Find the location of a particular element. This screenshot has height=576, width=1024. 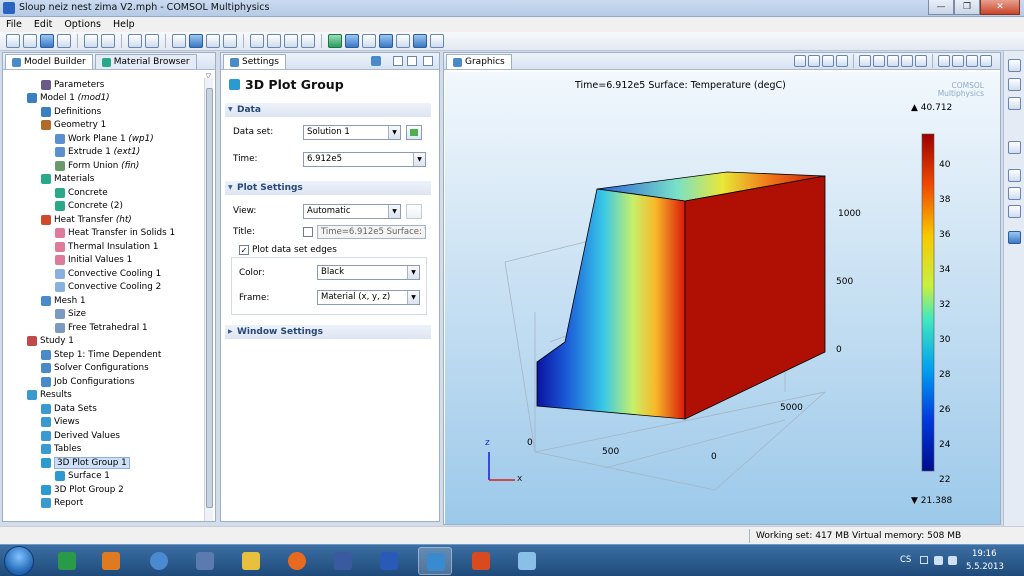

time-select: 6.912e5 ▼ is located at coordinates (364, 159).